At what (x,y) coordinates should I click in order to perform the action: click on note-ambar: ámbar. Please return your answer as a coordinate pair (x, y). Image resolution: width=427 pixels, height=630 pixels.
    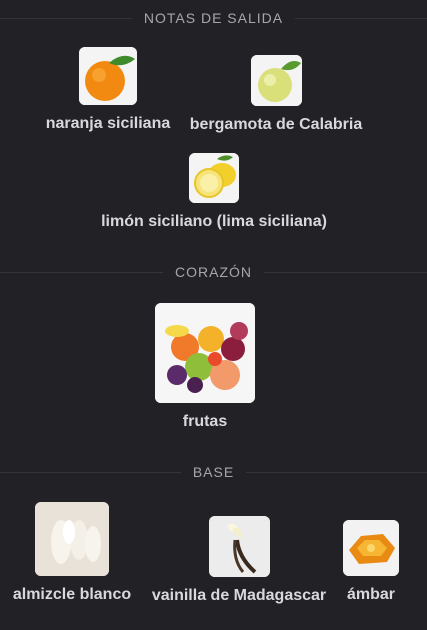
    Looking at the image, I should click on (371, 562).